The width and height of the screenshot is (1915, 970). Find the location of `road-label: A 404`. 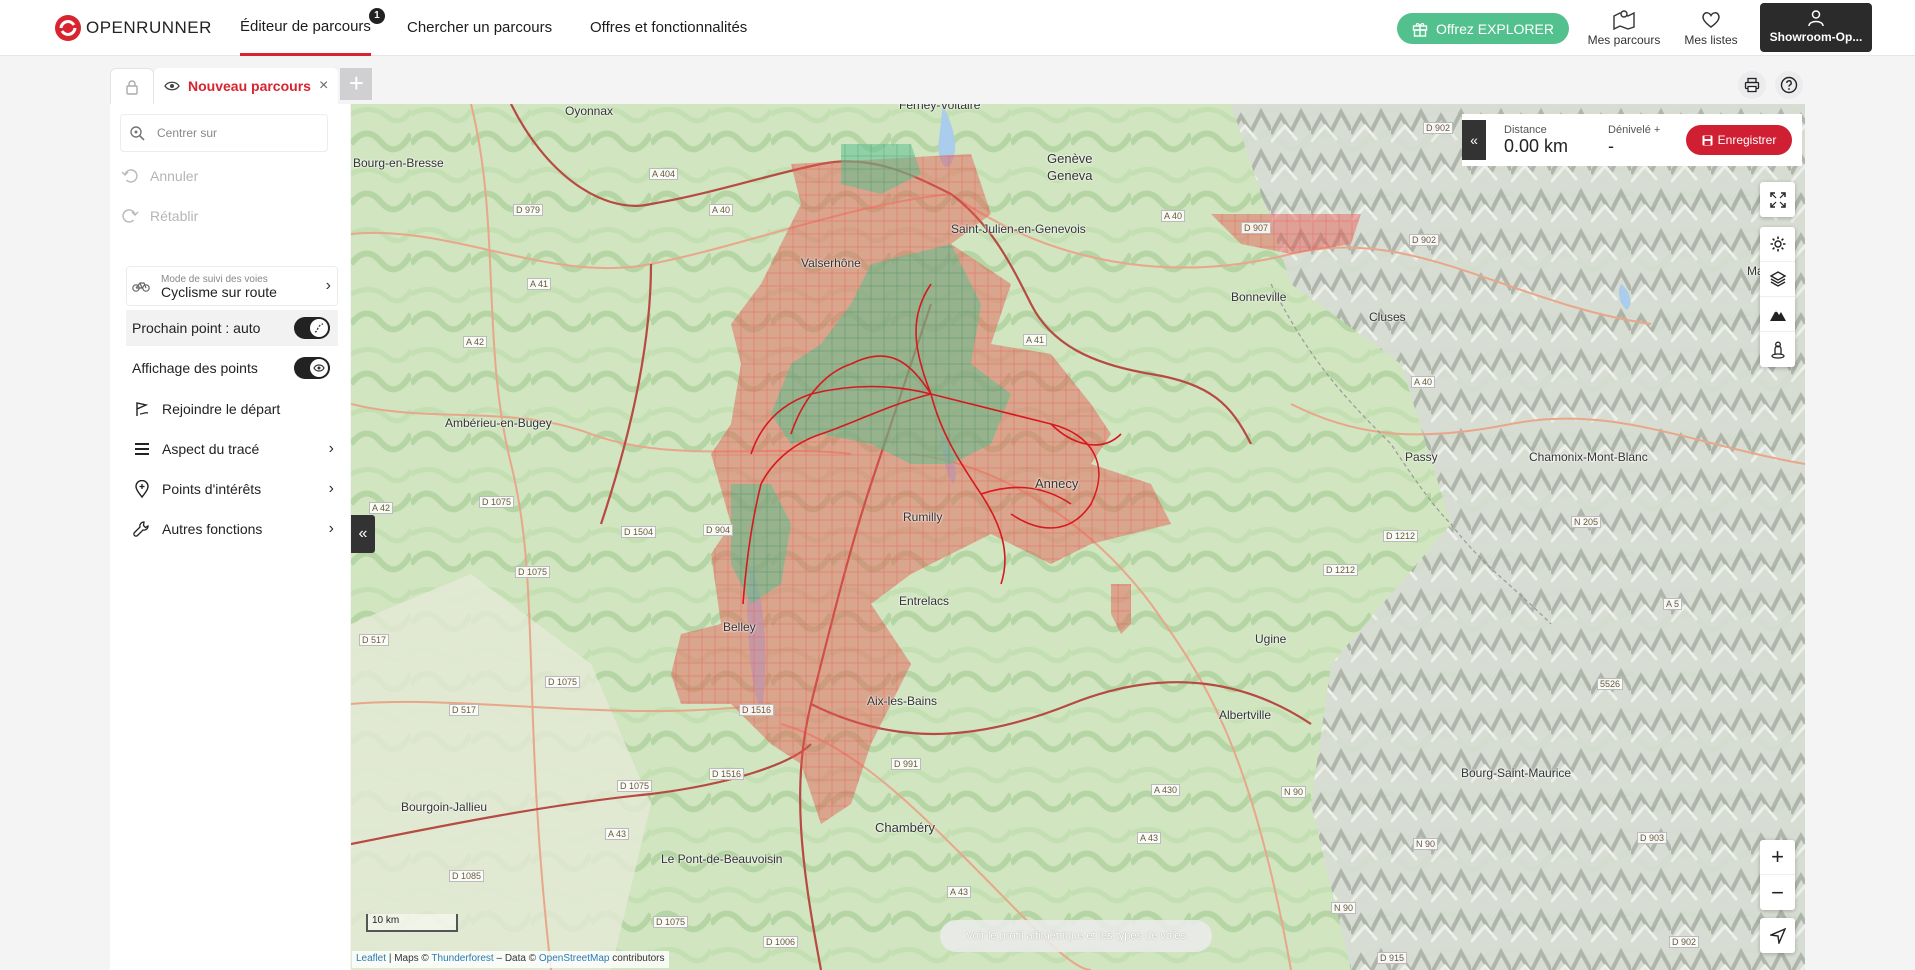

road-label: A 404 is located at coordinates (664, 174).